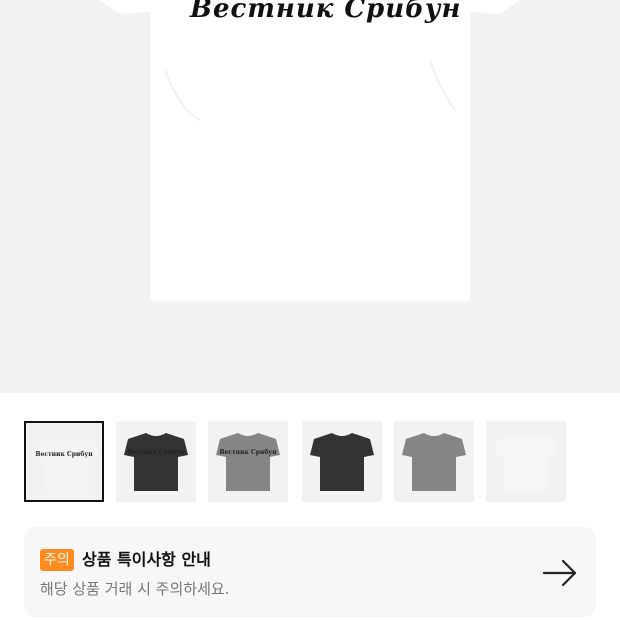 This screenshot has width=620, height=620. Describe the element at coordinates (560, 573) in the screenshot. I see `arrow-right-icon` at that location.